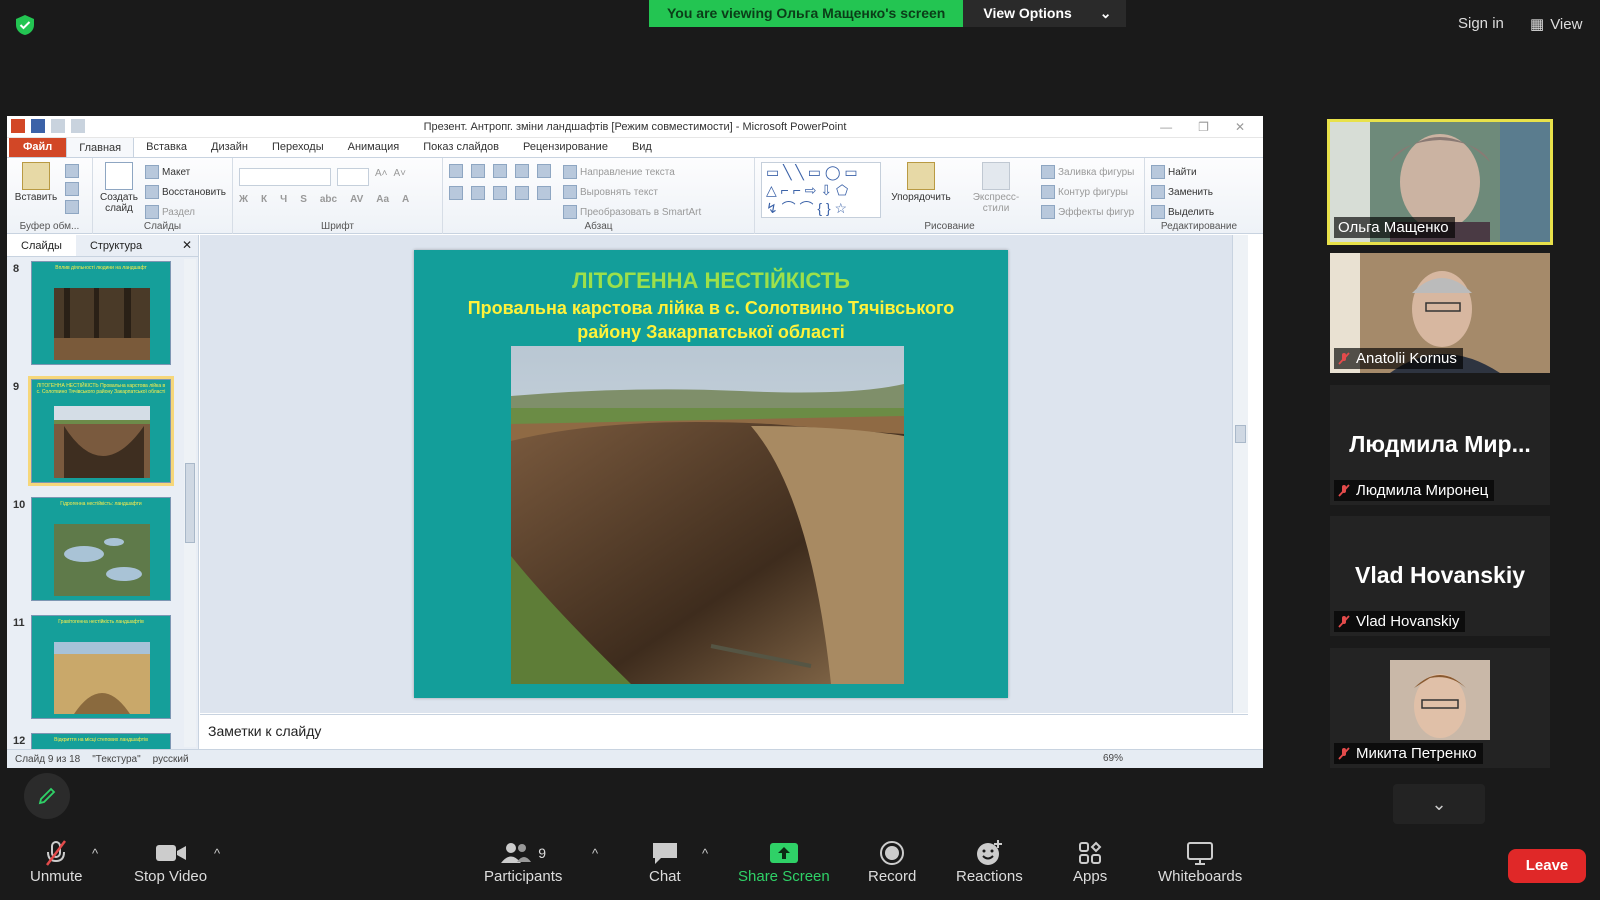 This screenshot has width=1600, height=900. Describe the element at coordinates (1547, 866) in the screenshot. I see `leave-button: Leave` at that location.